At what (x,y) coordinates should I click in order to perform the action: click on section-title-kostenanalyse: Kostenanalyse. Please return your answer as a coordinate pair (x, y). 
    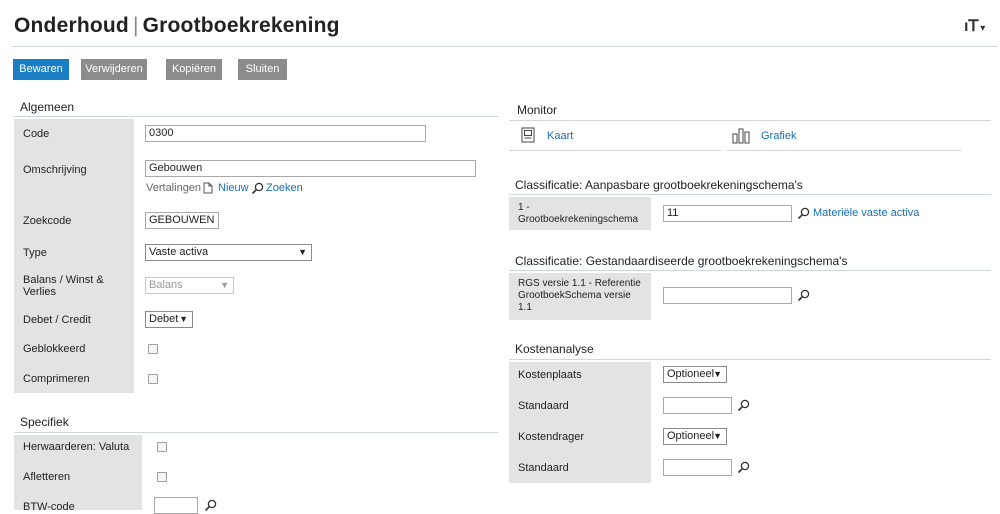
    Looking at the image, I should click on (554, 349).